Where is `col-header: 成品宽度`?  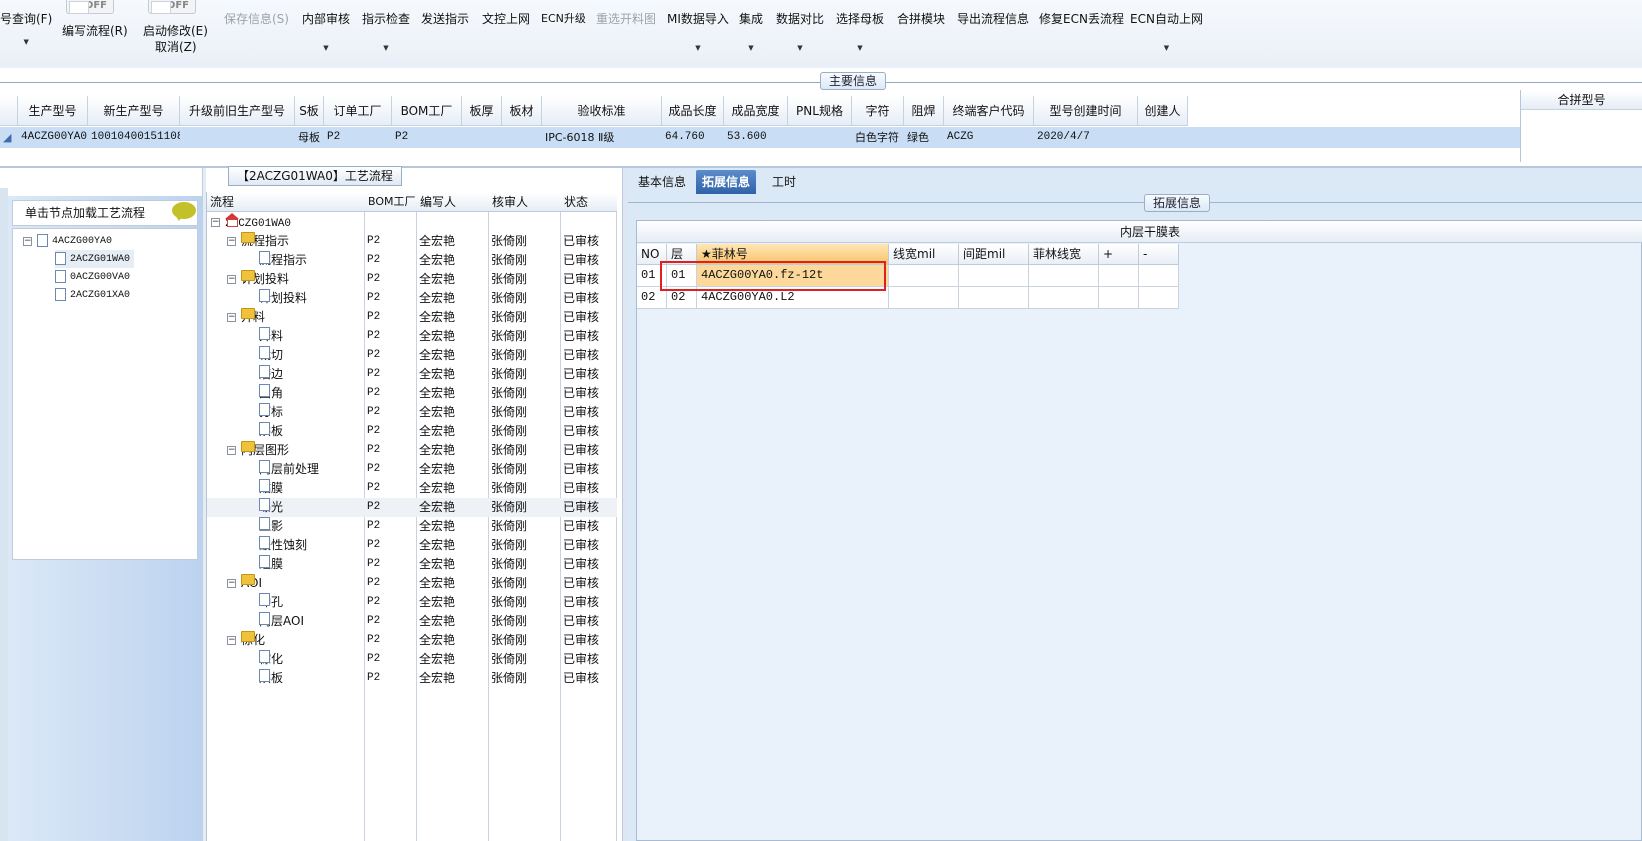
col-header: 成品宽度 is located at coordinates (756, 111).